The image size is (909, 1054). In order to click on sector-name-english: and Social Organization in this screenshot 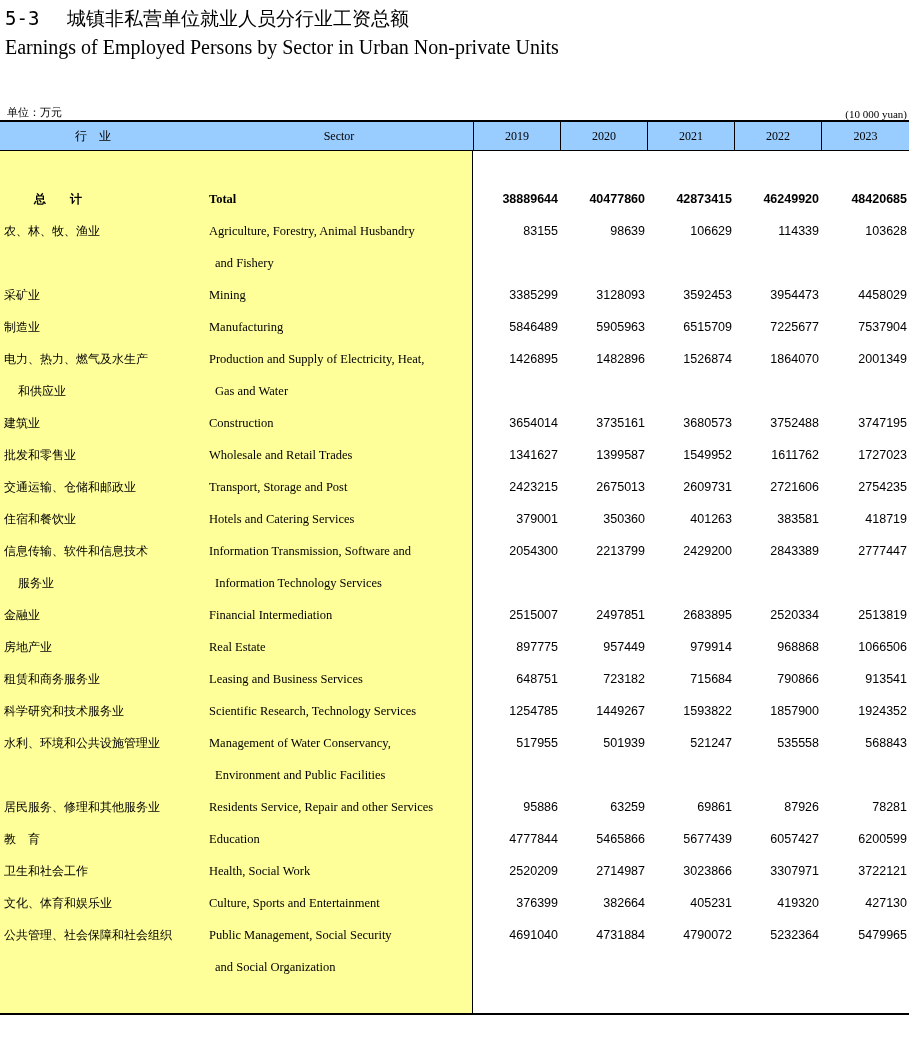, I will do `click(275, 967)`.